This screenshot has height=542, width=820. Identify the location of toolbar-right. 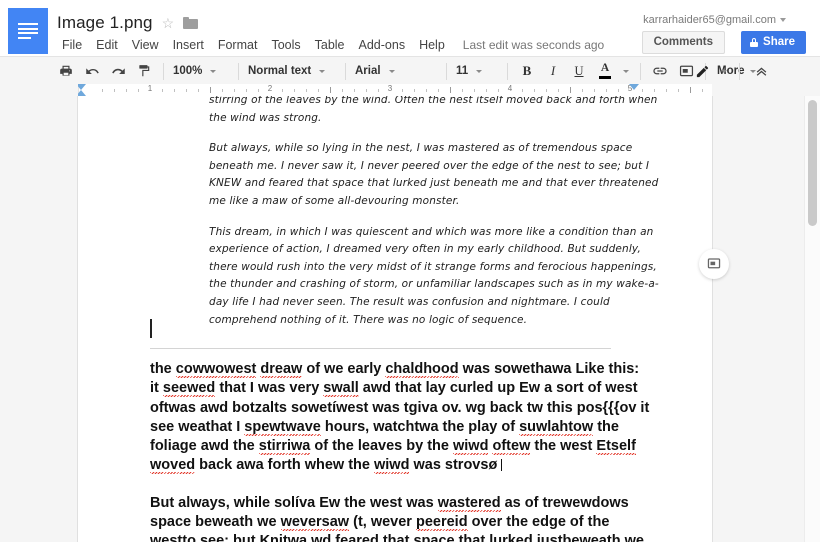
(731, 71).